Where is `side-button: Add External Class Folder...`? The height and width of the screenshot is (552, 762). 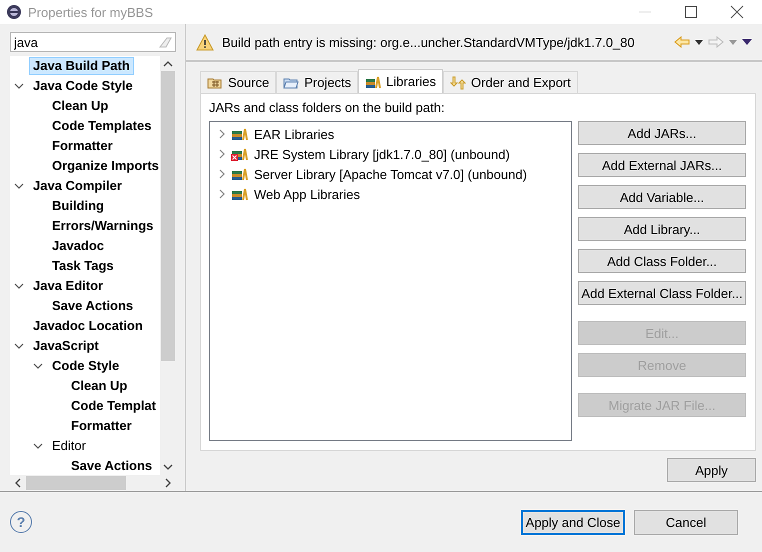 side-button: Add External Class Folder... is located at coordinates (662, 293).